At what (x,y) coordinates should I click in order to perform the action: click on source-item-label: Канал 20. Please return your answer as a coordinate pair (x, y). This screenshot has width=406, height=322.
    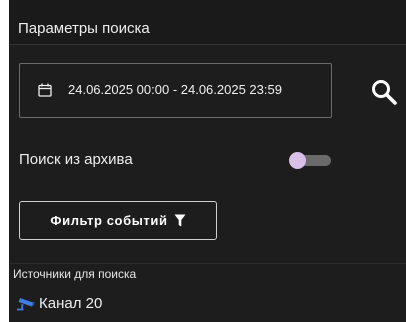
    Looking at the image, I should click on (71, 303).